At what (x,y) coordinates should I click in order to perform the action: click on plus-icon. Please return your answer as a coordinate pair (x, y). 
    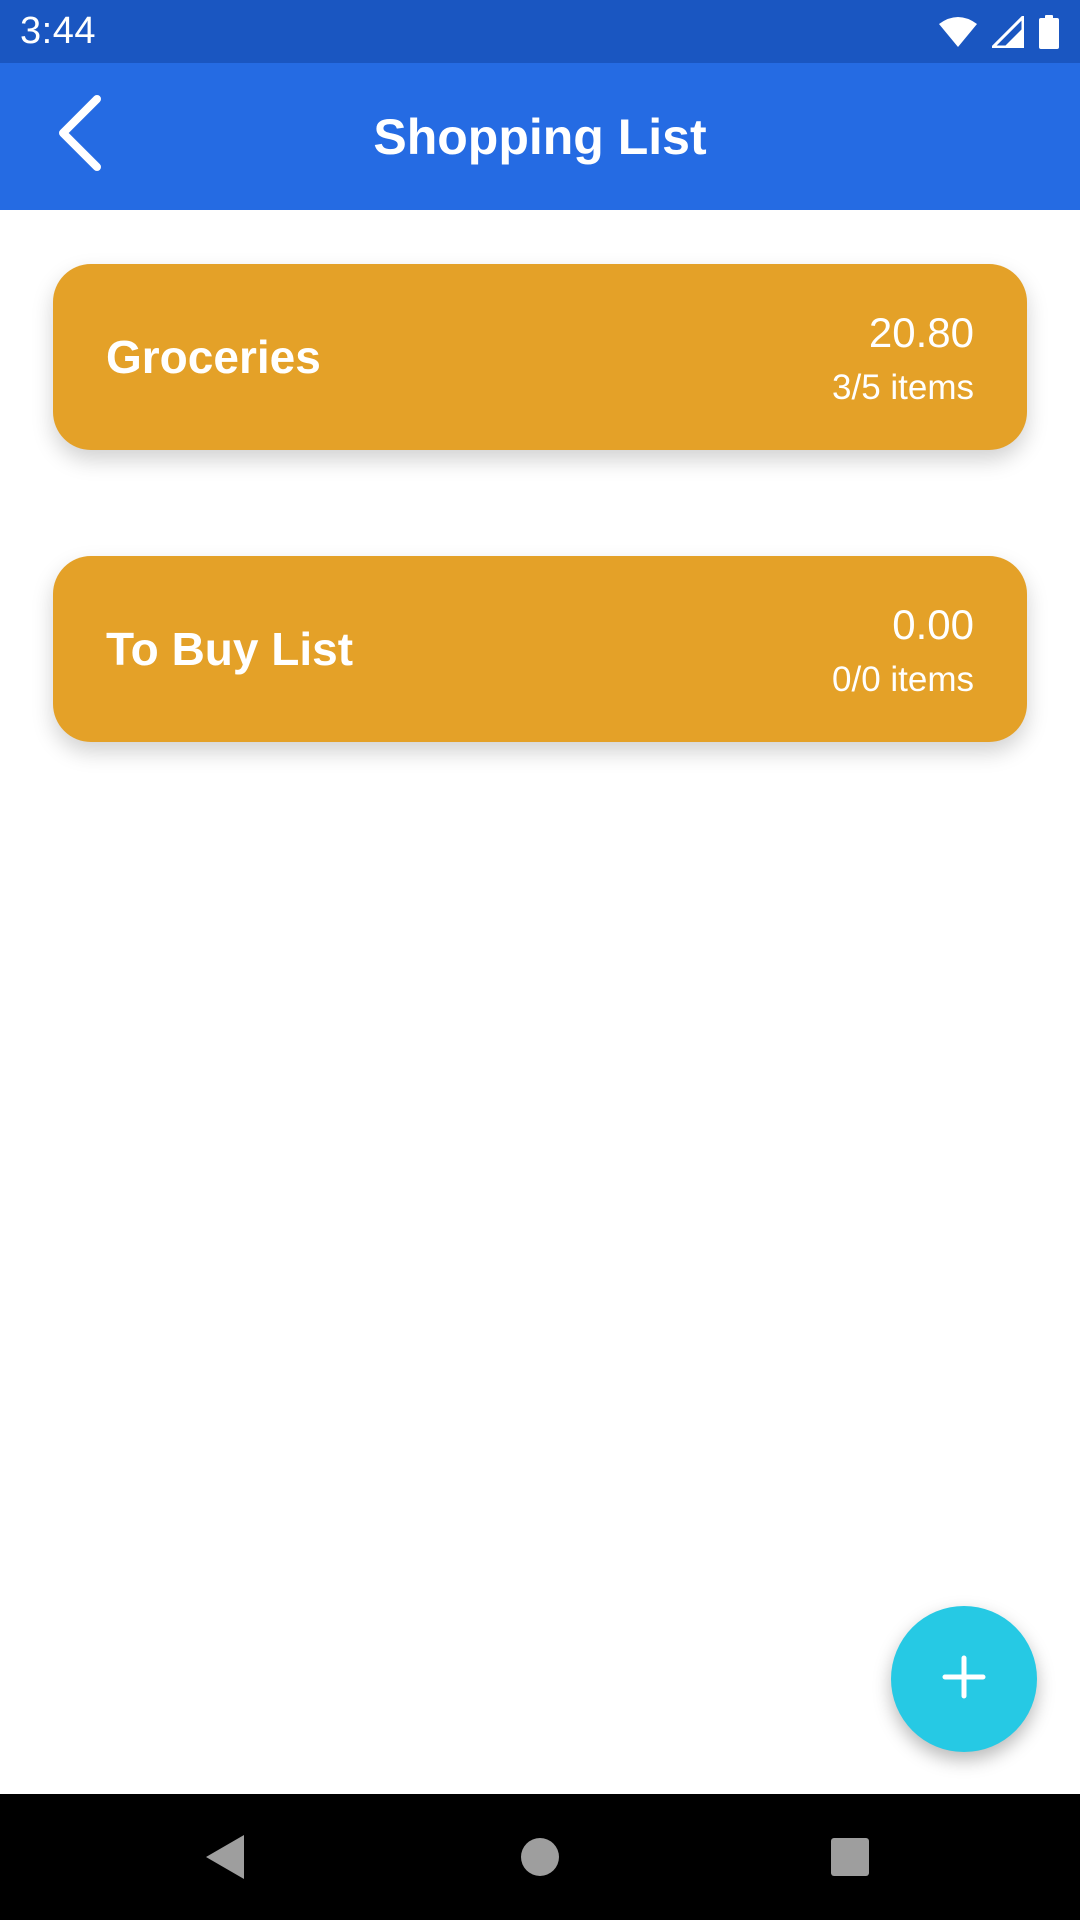
    Looking at the image, I should click on (964, 1679).